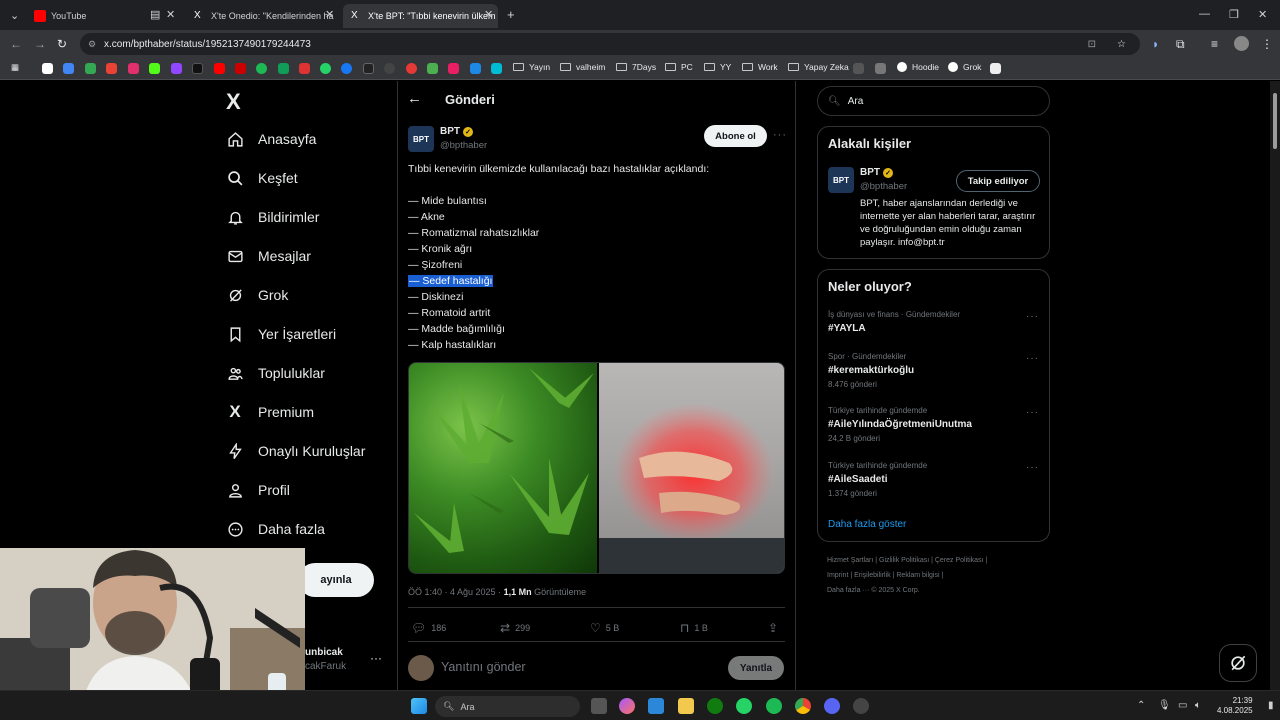 The height and width of the screenshot is (720, 1280). What do you see at coordinates (1238, 663) in the screenshot?
I see `grok-chat-button` at bounding box center [1238, 663].